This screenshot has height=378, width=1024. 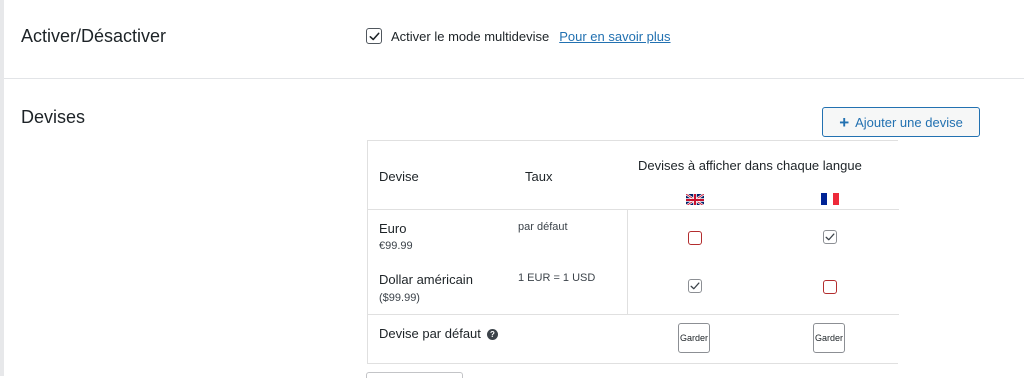 What do you see at coordinates (539, 176) in the screenshot?
I see `column-header-rate: Taux` at bounding box center [539, 176].